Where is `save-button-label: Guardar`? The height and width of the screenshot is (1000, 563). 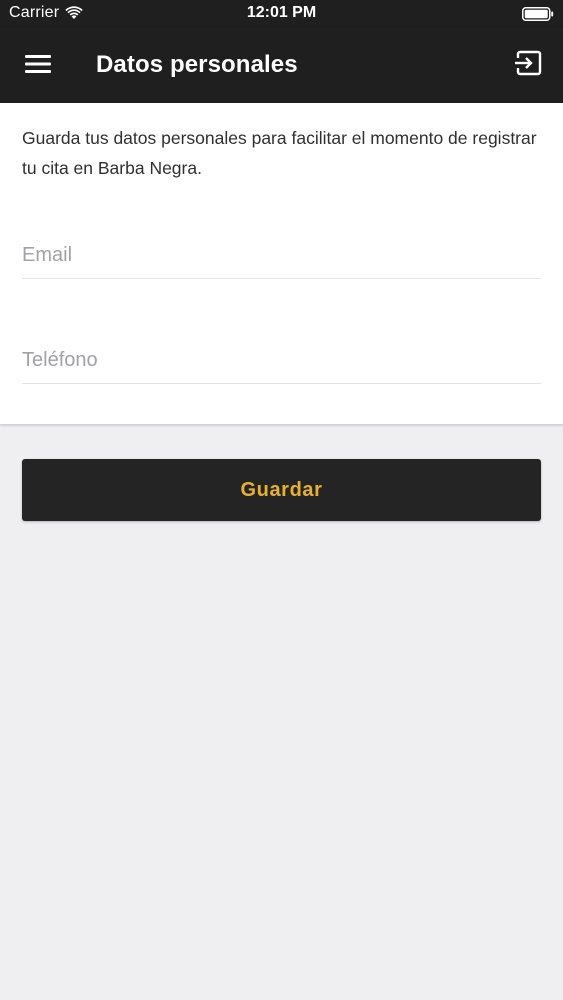 save-button-label: Guardar is located at coordinates (281, 489).